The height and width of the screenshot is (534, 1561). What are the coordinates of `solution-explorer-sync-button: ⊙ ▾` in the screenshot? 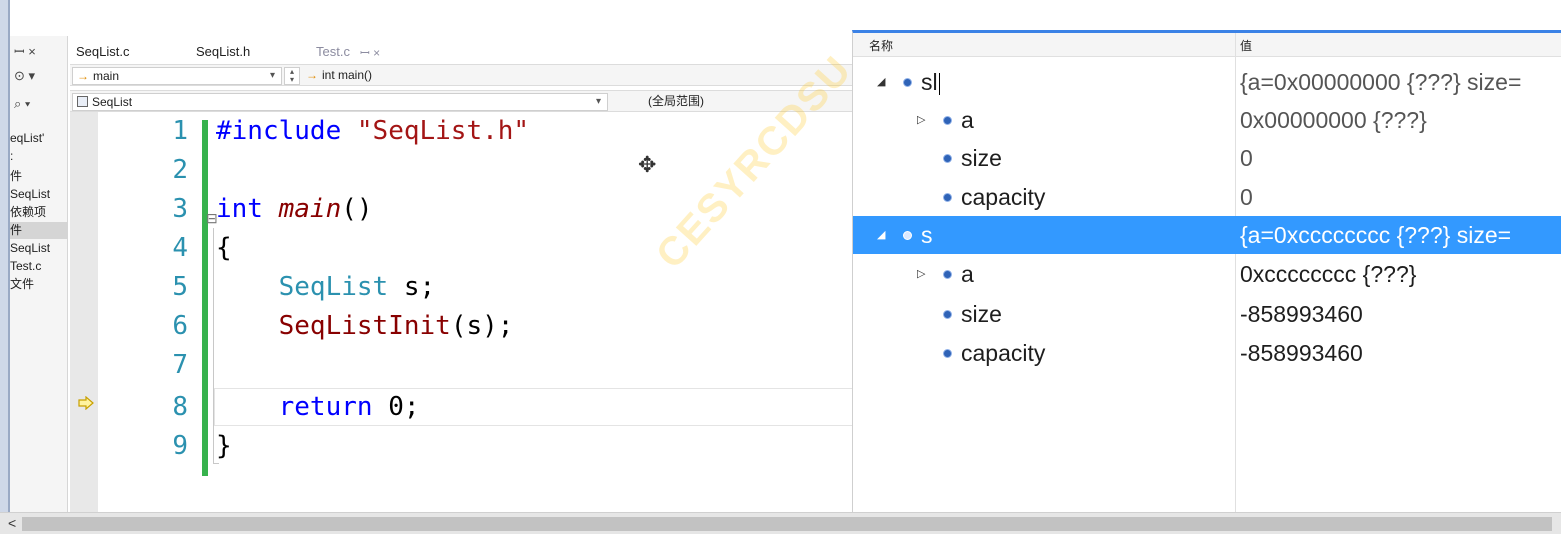 It's located at (24, 76).